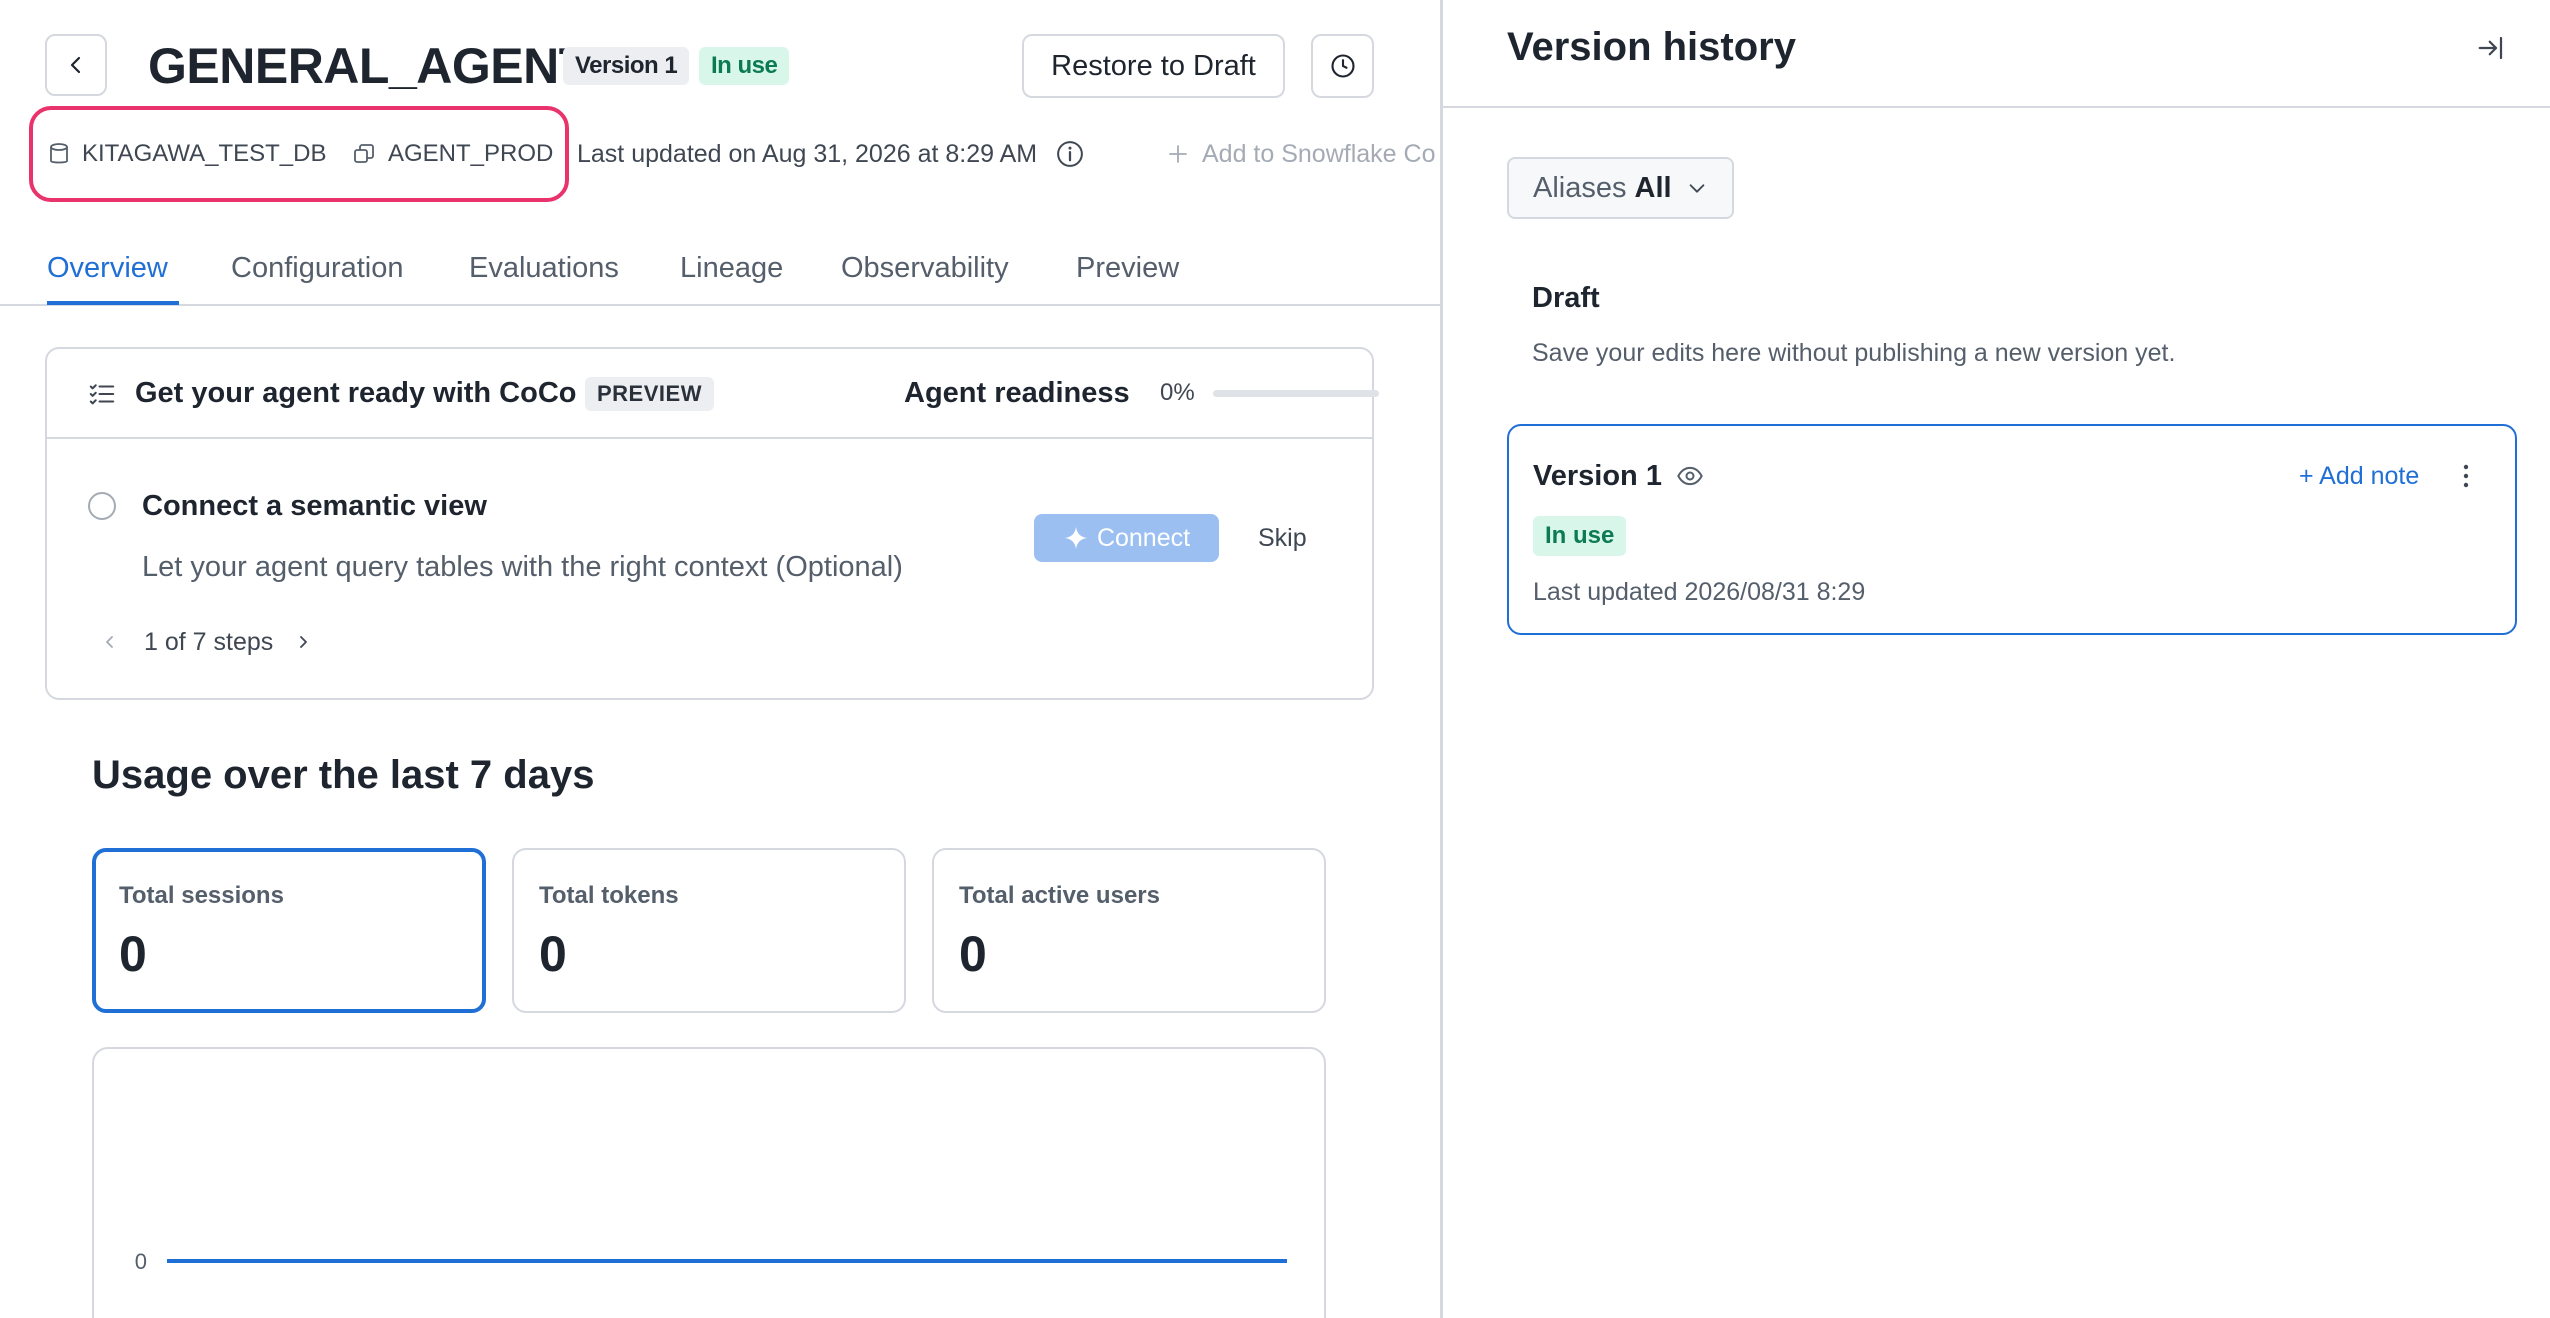  Describe the element at coordinates (1696, 188) in the screenshot. I see `chevron-down-icon` at that location.